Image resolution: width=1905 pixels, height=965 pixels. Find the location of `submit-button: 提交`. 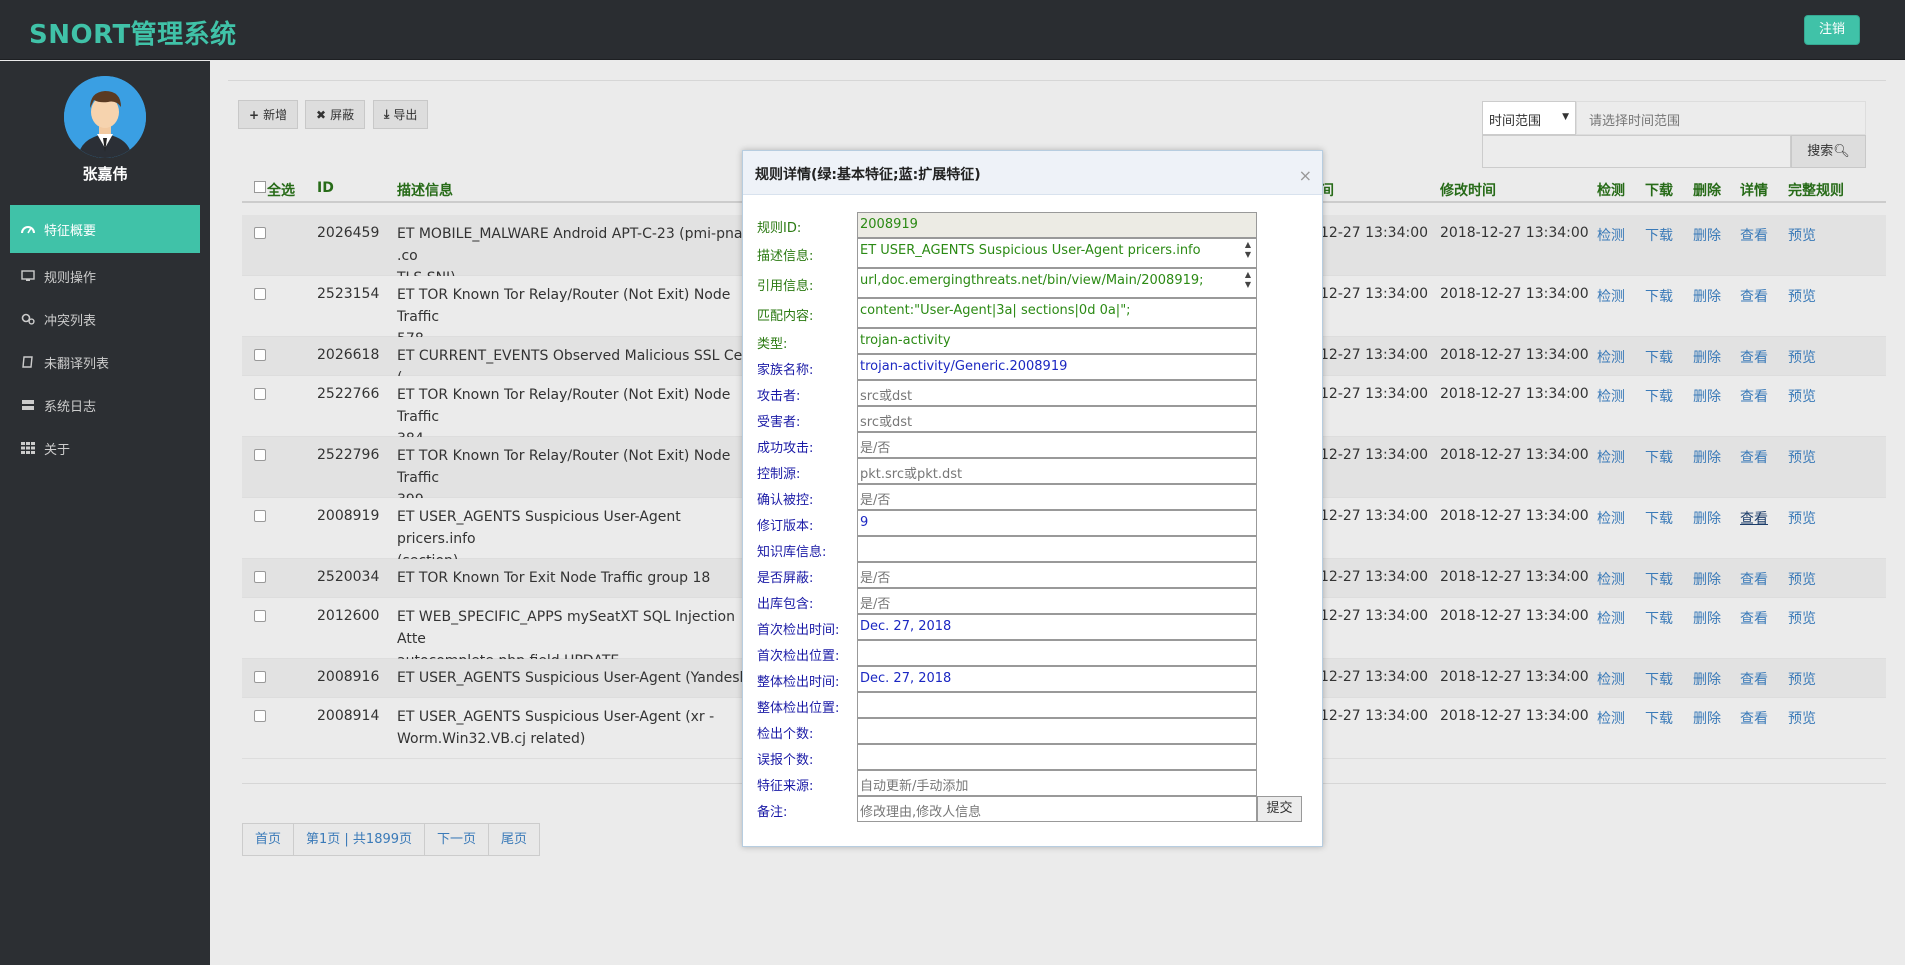

submit-button: 提交 is located at coordinates (1279, 809).